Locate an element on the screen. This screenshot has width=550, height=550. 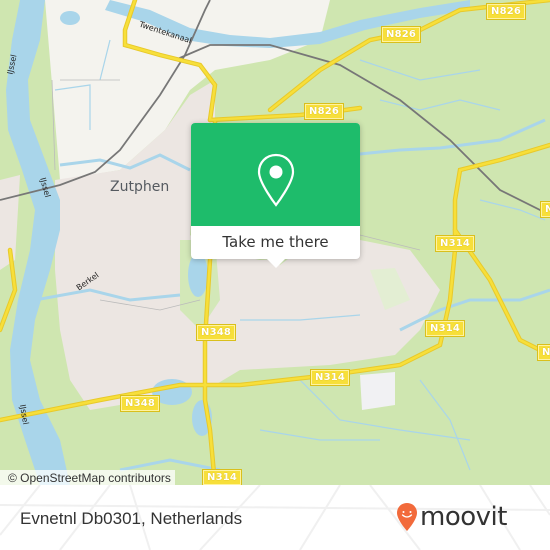
place-name: Evnetnl Db0301, Netherlands is located at coordinates (131, 518).